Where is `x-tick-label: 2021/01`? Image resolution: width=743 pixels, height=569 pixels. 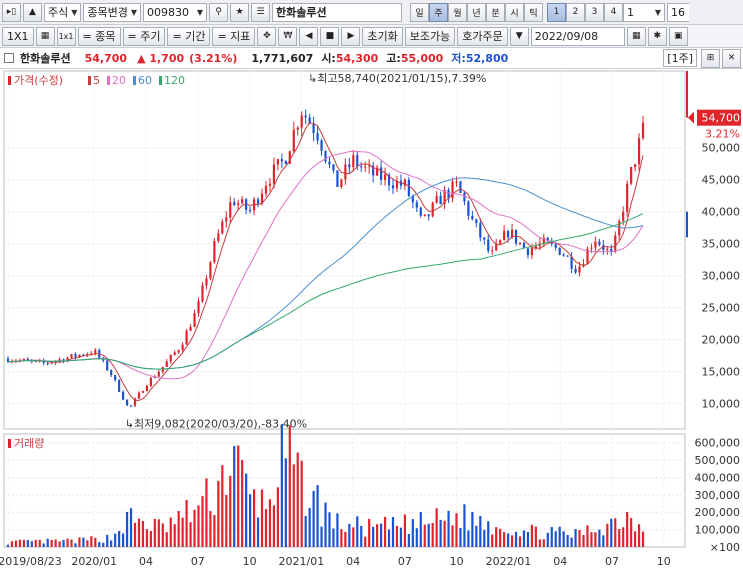 x-tick-label: 2021/01 is located at coordinates (302, 561).